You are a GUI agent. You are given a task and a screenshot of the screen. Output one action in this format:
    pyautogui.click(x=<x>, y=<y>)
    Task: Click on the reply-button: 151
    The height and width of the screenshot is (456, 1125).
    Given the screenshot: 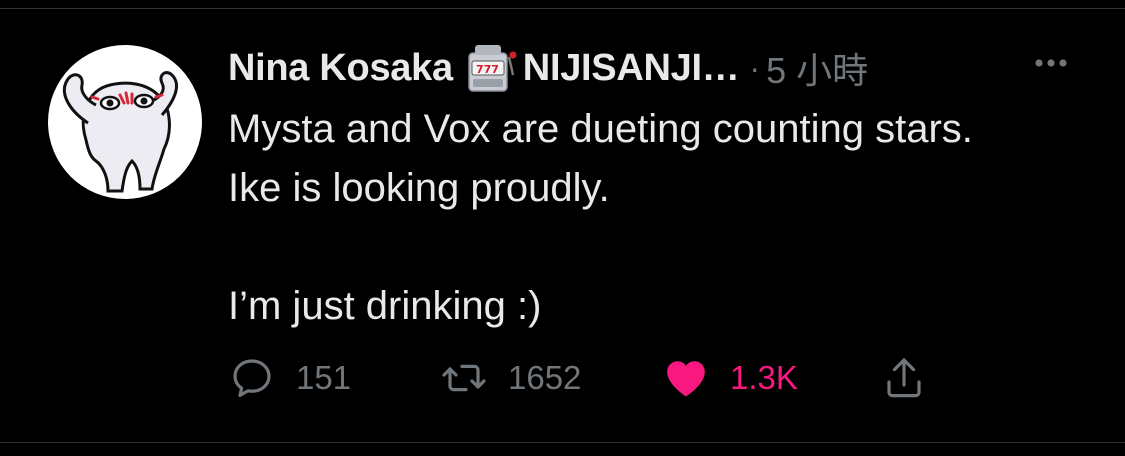 What is the action you would take?
    pyautogui.click(x=289, y=378)
    